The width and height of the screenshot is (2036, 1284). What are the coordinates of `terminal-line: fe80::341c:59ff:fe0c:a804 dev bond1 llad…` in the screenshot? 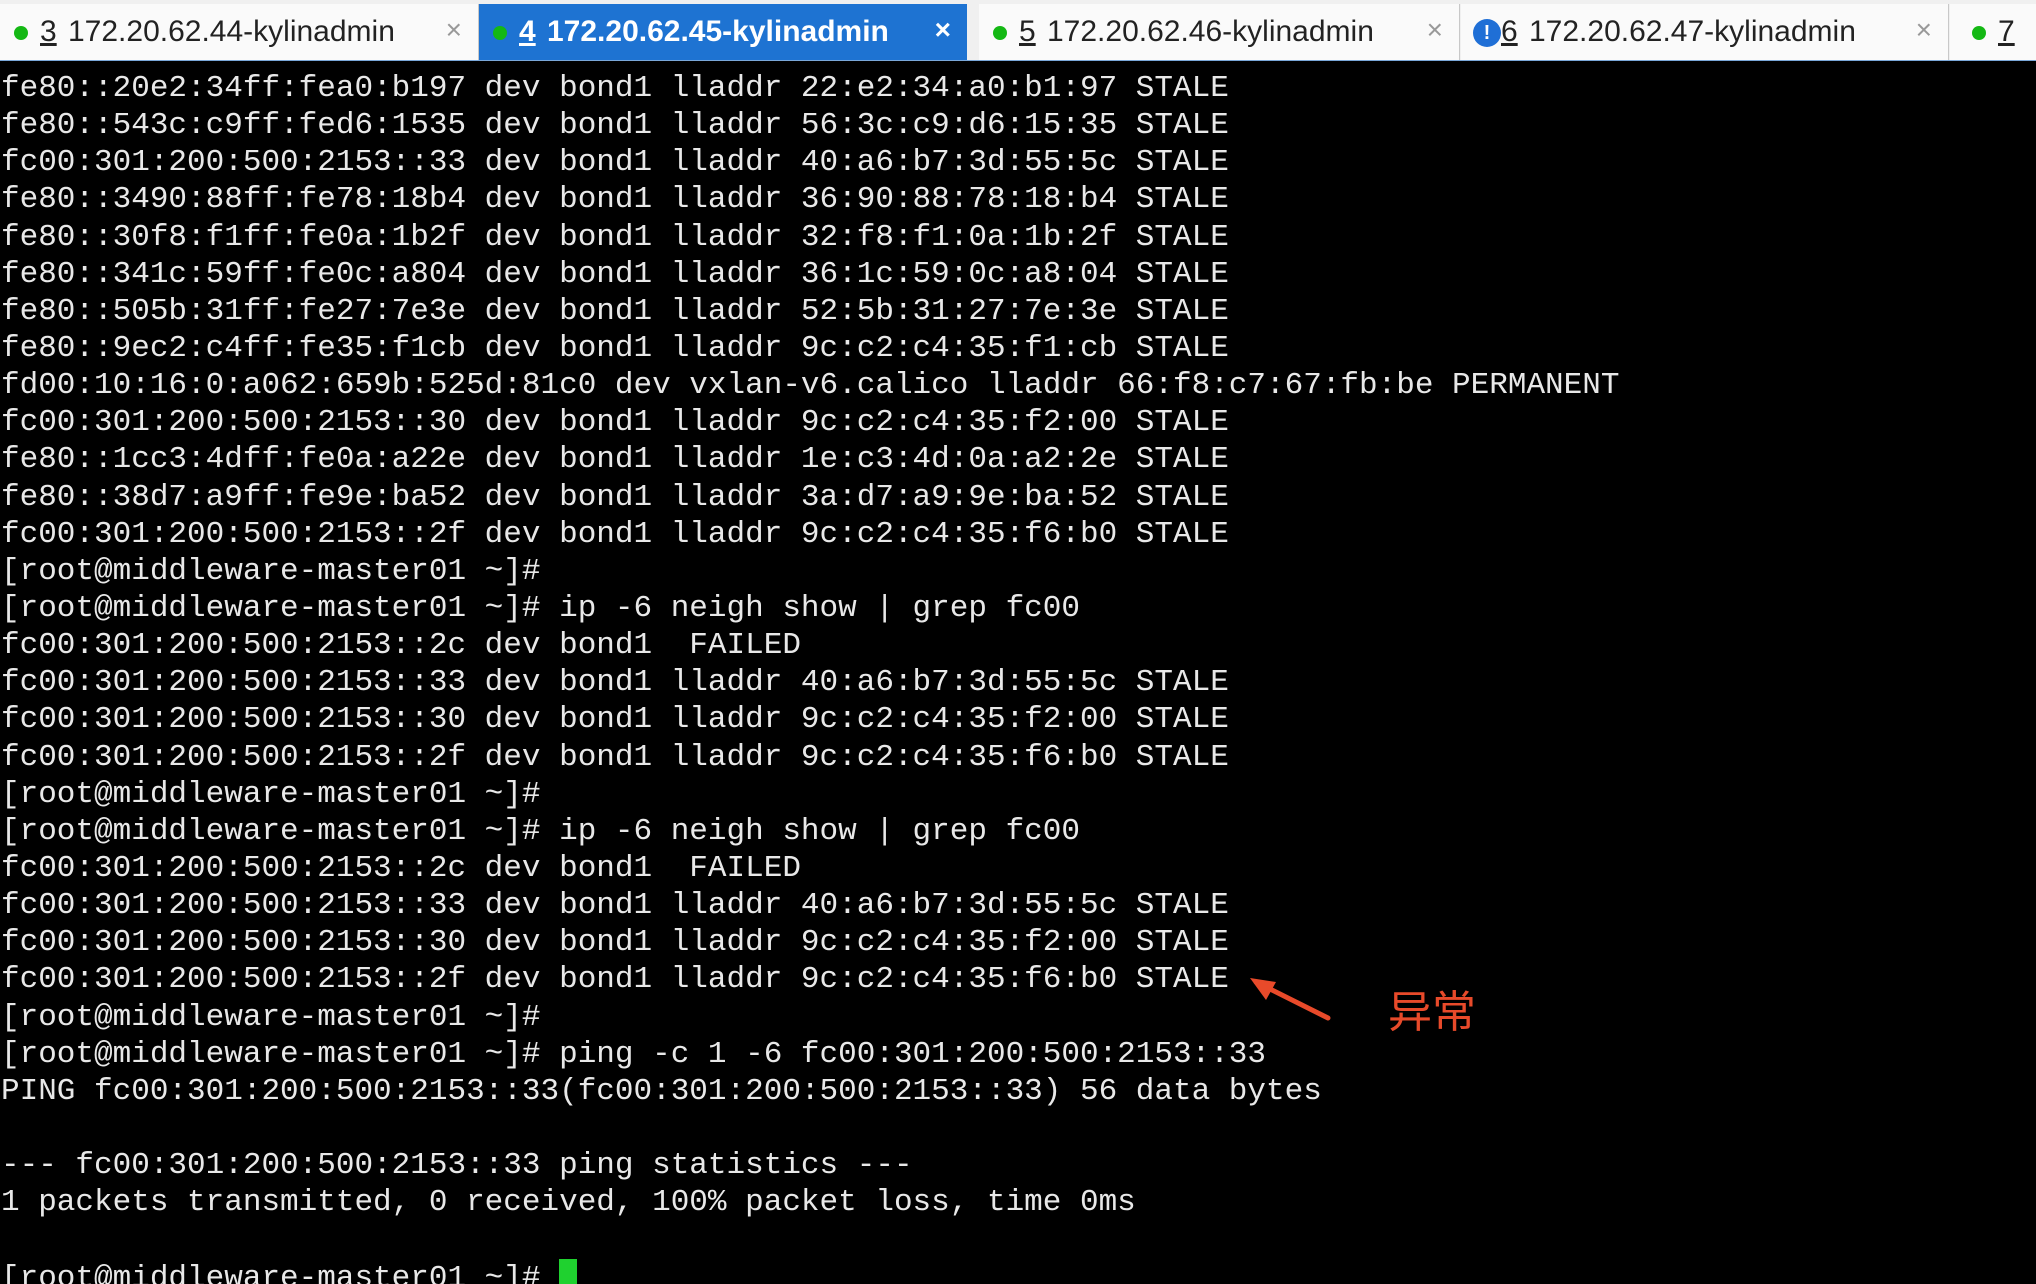 It's located at (615, 274).